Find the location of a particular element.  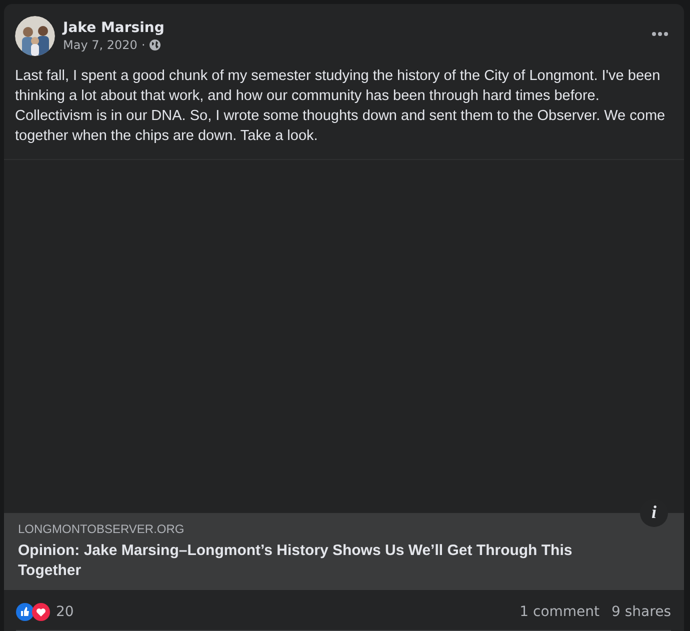

link-domain: LONGMONTOBSERVER.ORG is located at coordinates (102, 529).